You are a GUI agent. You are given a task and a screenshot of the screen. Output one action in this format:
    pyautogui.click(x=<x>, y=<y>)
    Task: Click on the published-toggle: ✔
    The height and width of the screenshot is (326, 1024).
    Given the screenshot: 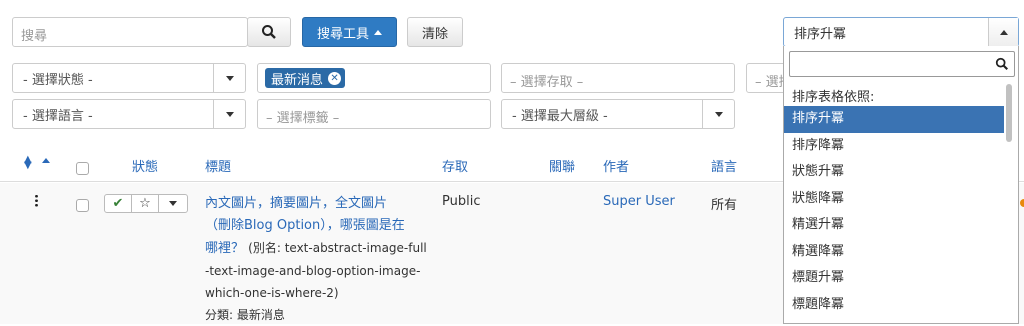 What is the action you would take?
    pyautogui.click(x=118, y=203)
    